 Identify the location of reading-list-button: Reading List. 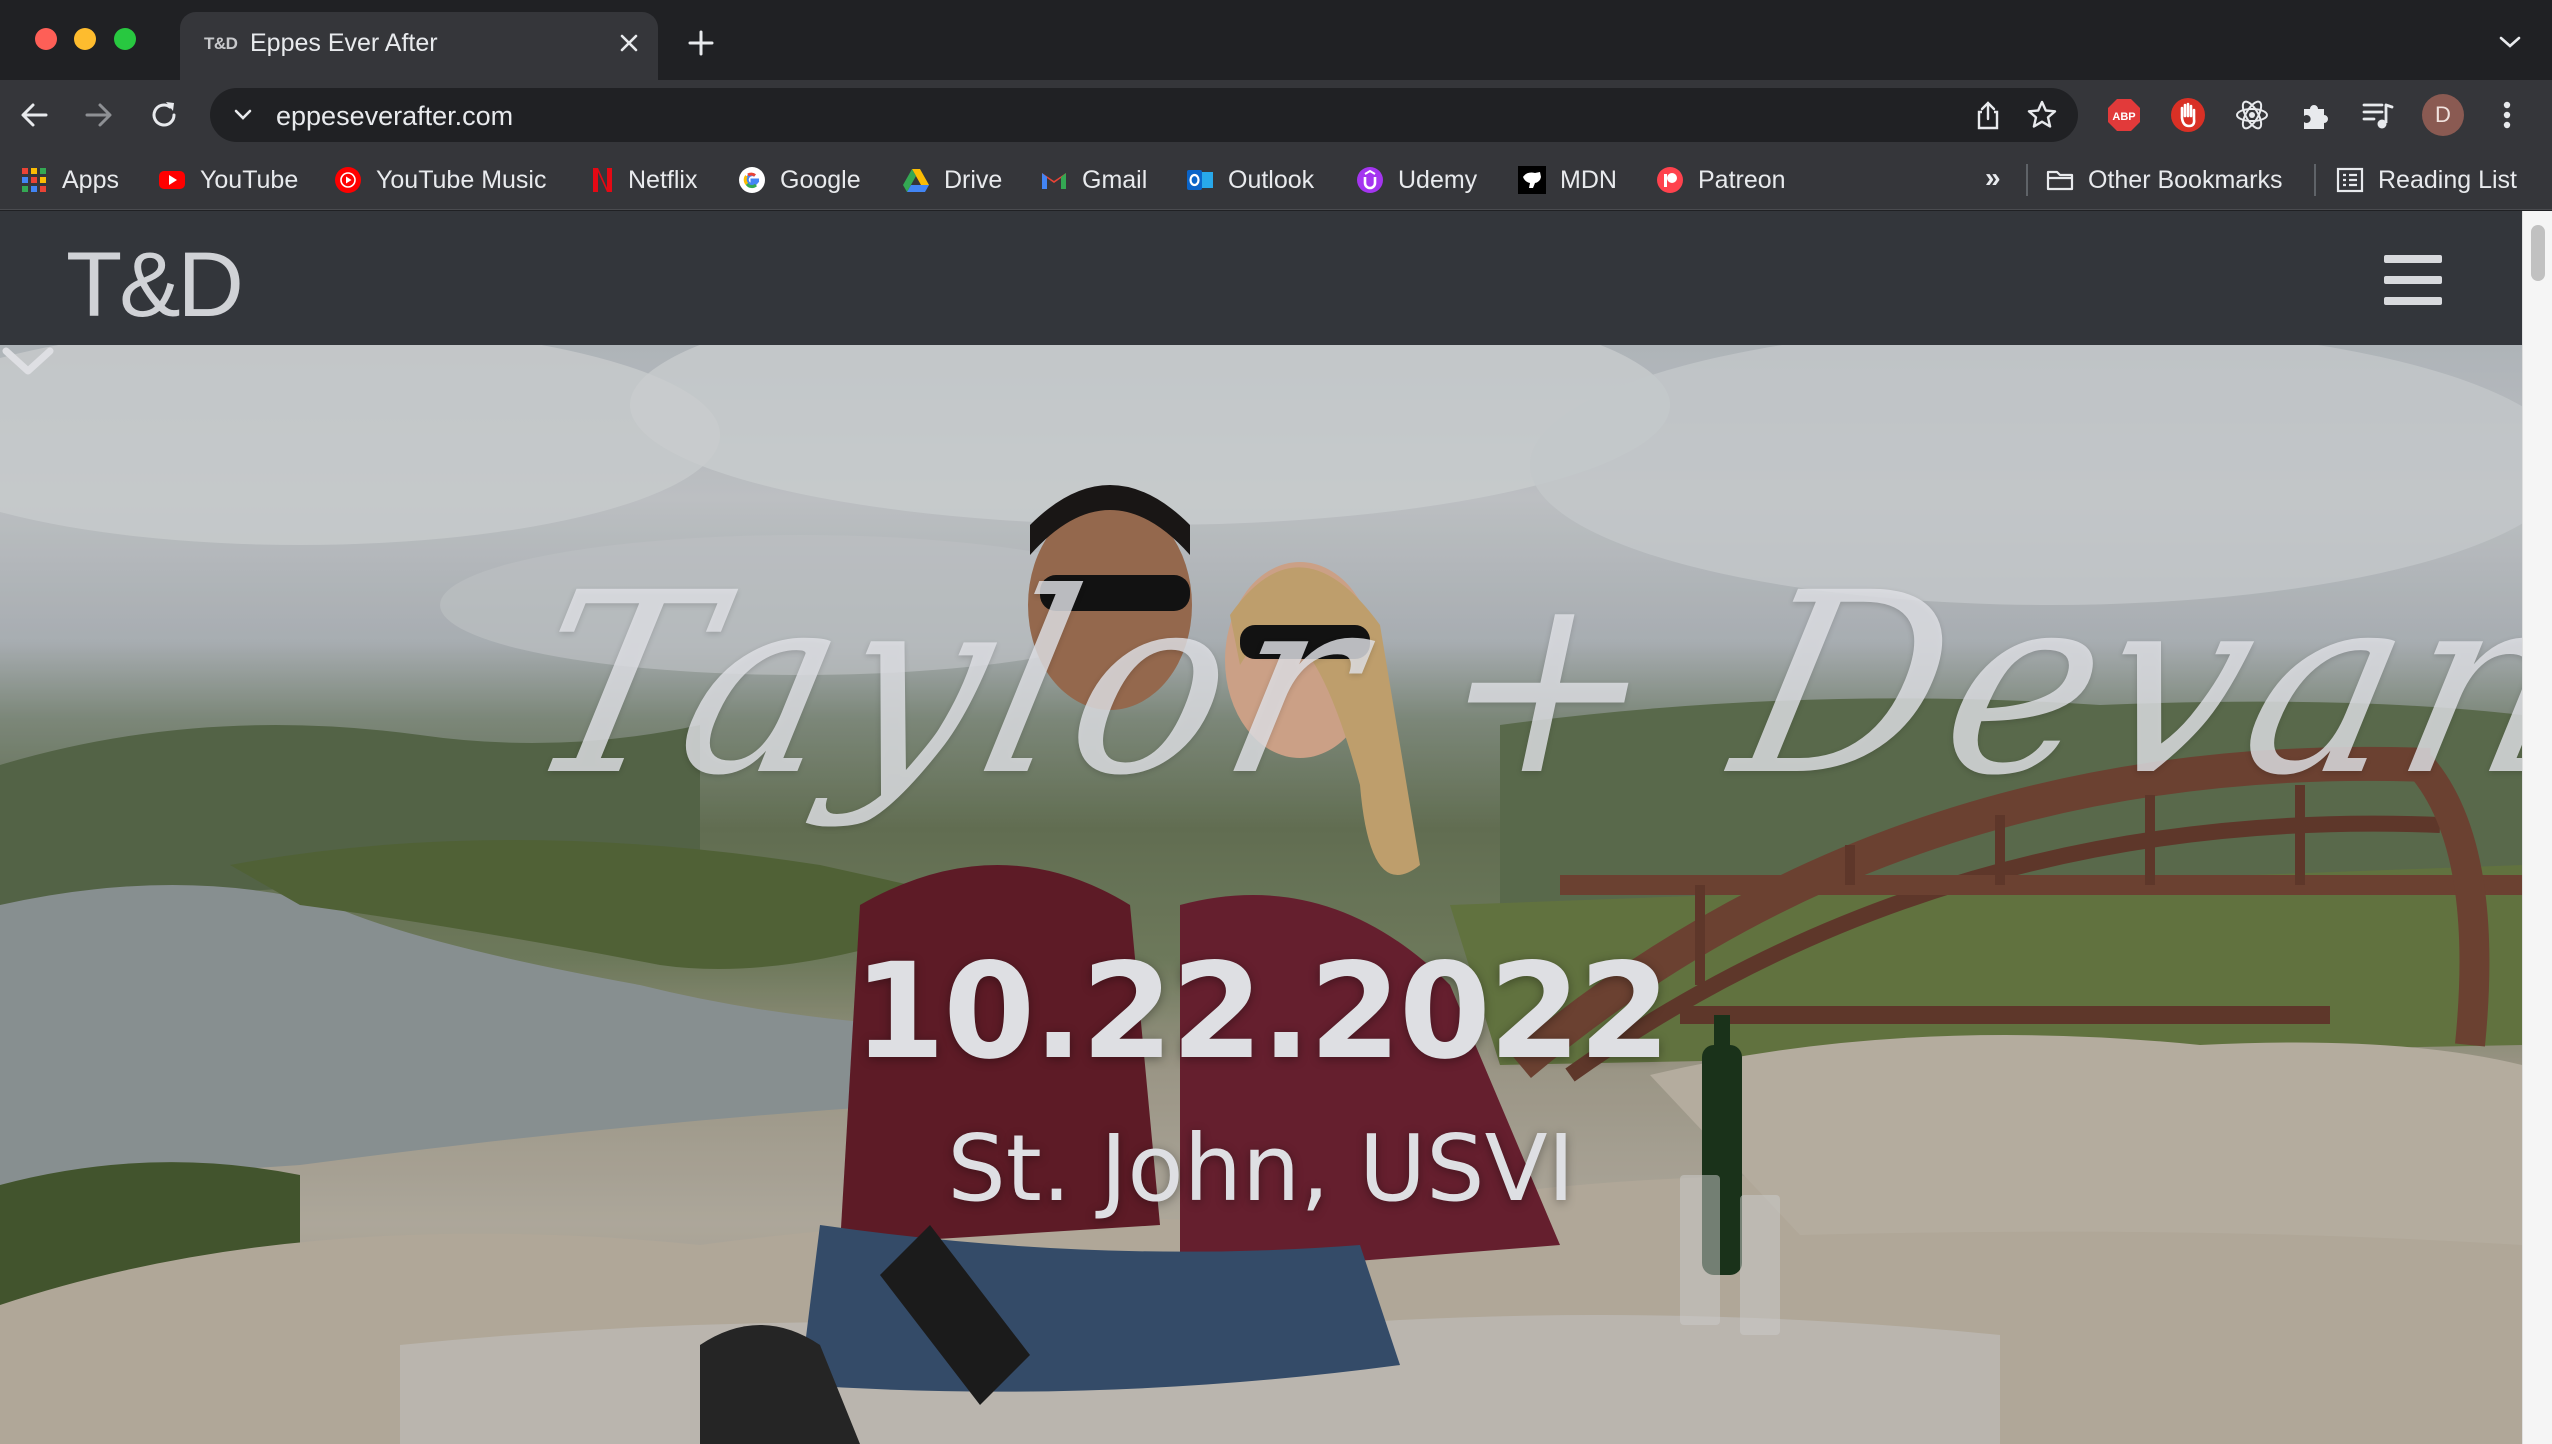
(2426, 180).